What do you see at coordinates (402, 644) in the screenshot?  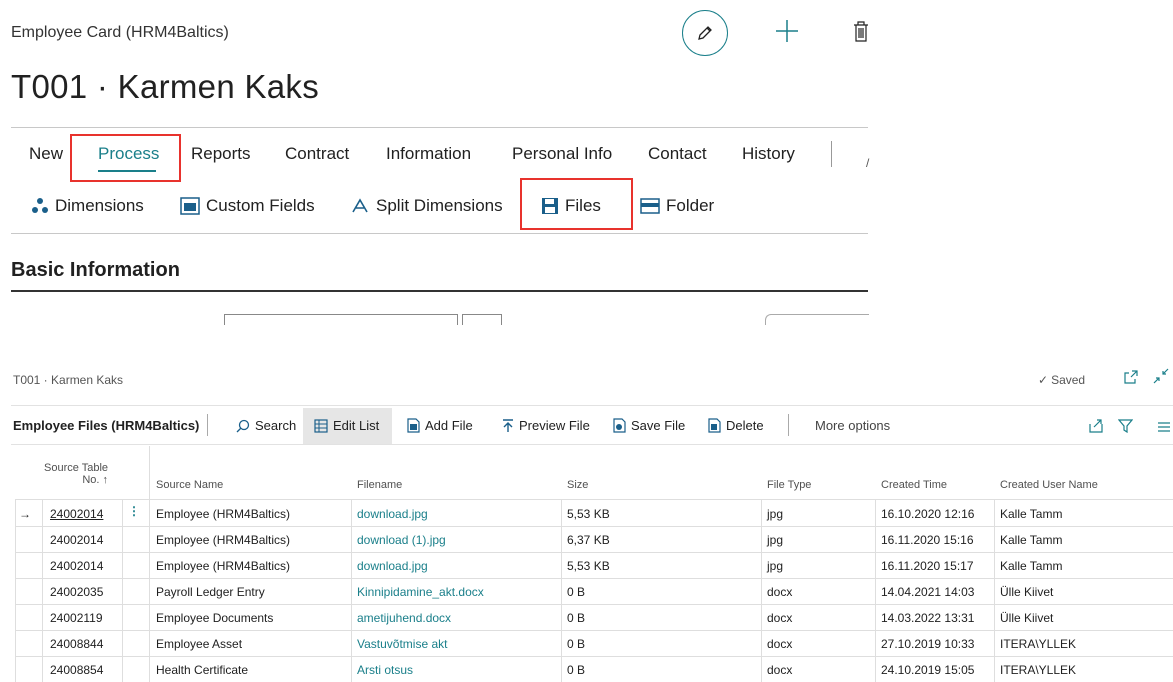 I see `cell-filename: Vastuvõtmise akt` at bounding box center [402, 644].